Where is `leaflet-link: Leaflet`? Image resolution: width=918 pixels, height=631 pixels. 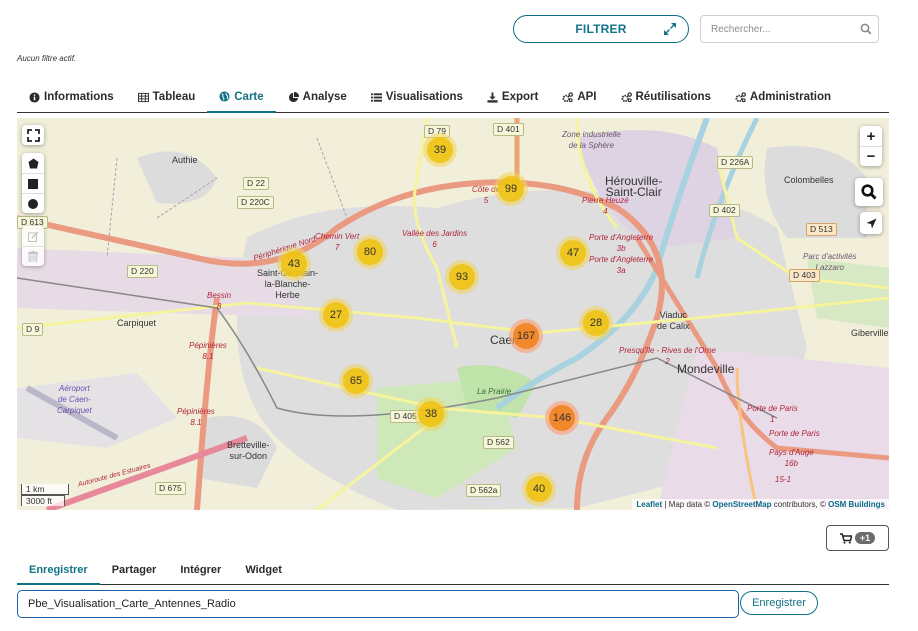
leaflet-link: Leaflet is located at coordinates (649, 504).